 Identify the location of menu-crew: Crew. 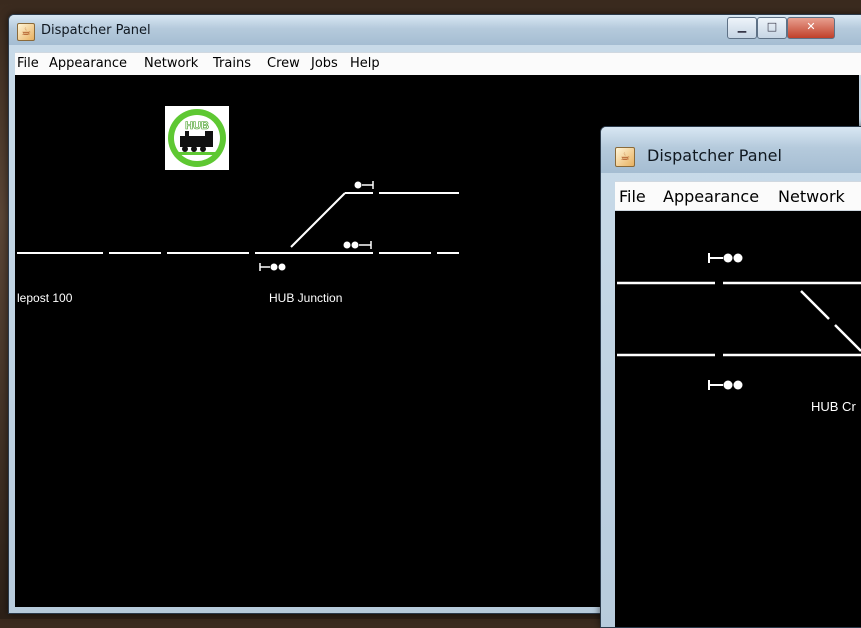
(283, 63).